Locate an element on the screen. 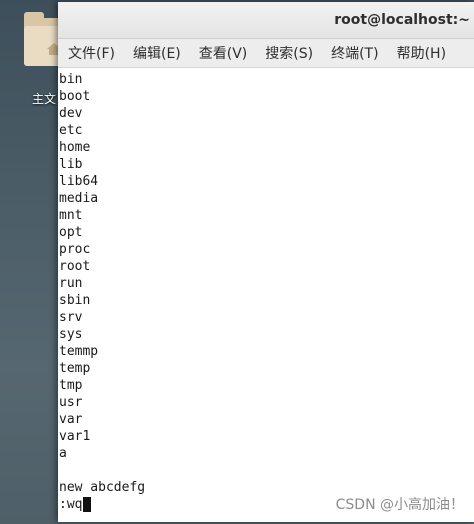 Image resolution: width=474 pixels, height=524 pixels. terminal-line: var1 is located at coordinates (75, 436).